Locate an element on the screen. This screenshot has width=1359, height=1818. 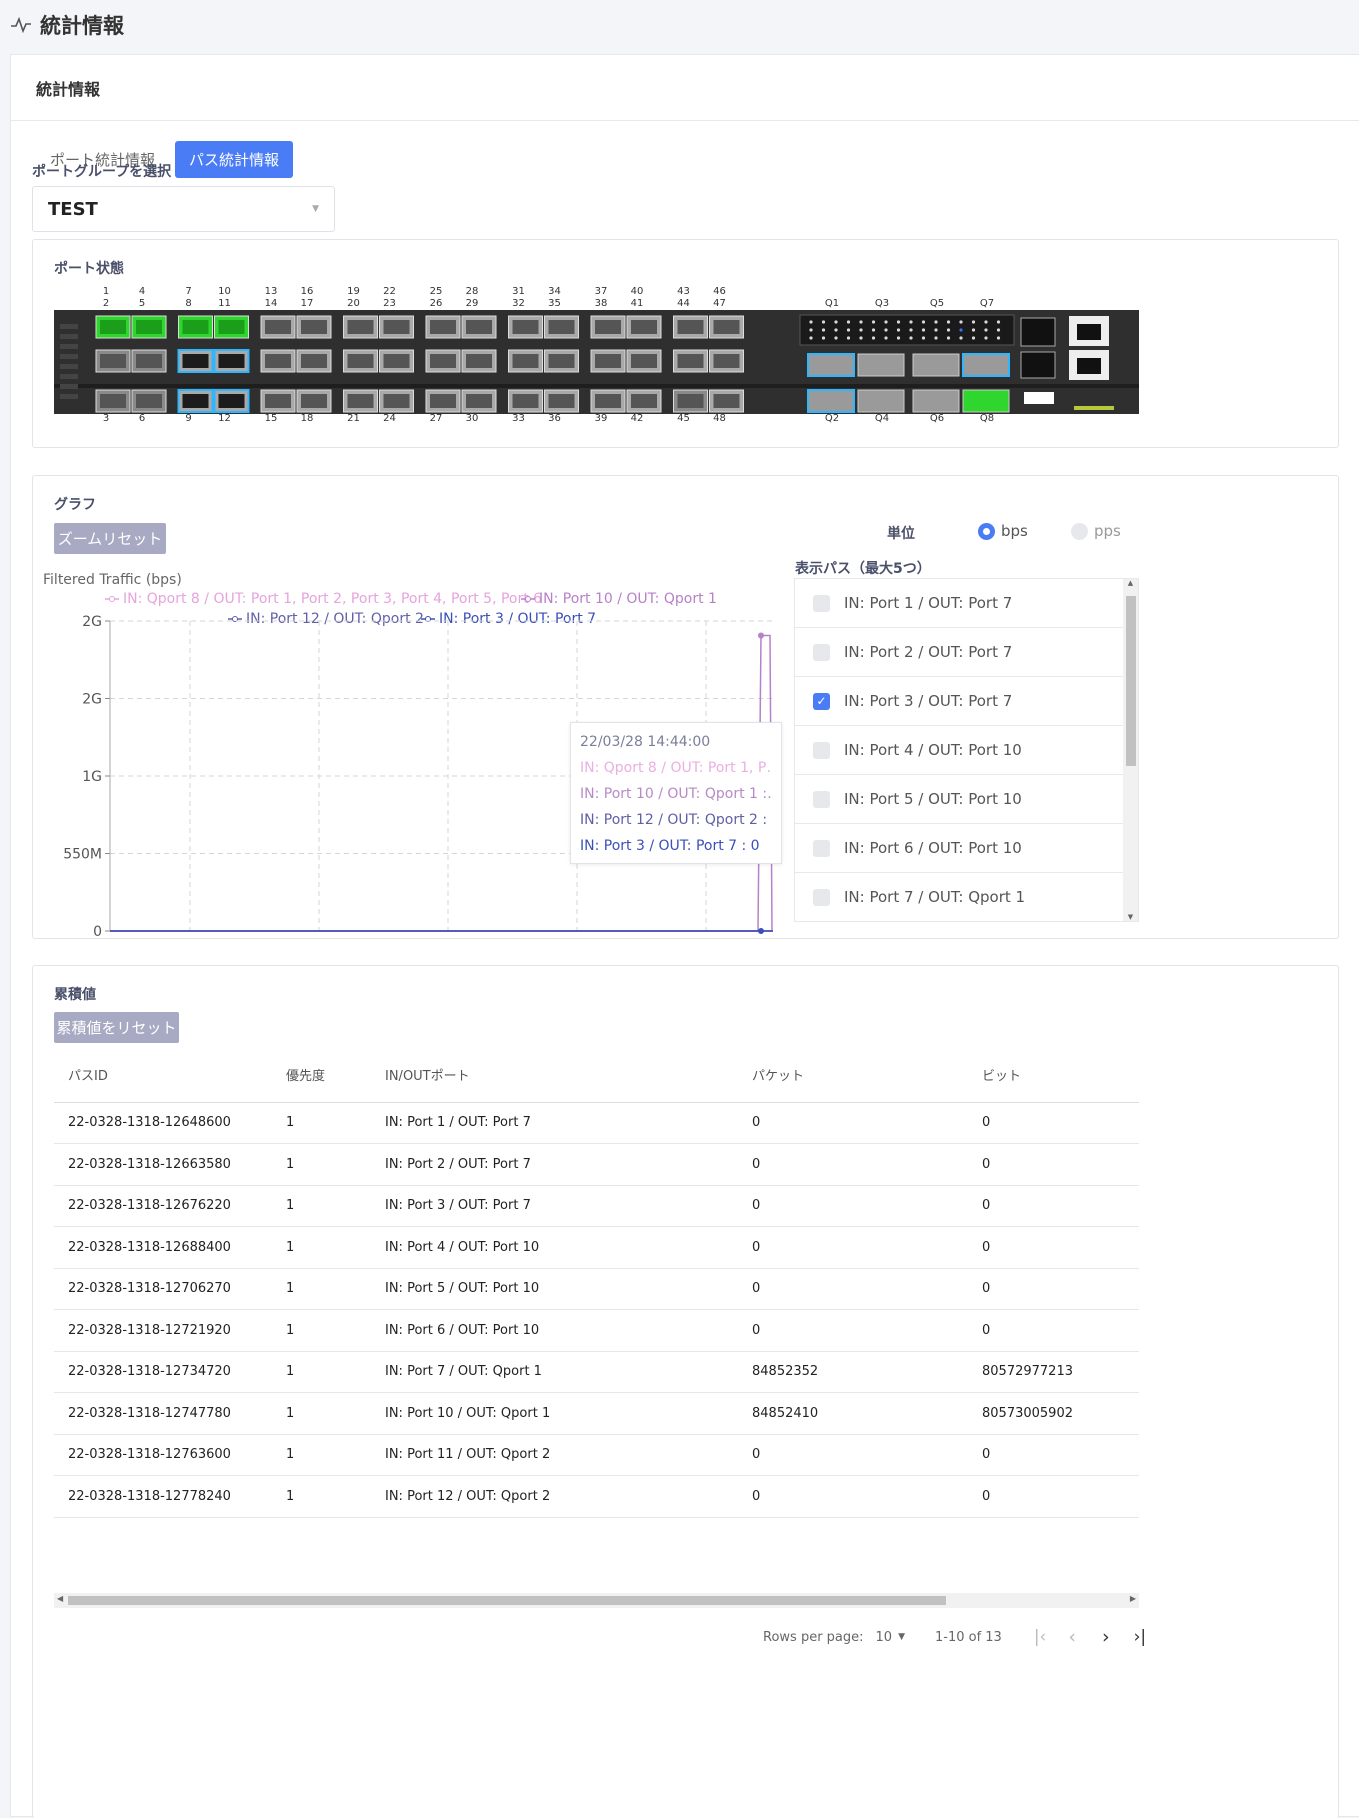
legend-item: IN: Port 12 / OUT: Qport 2 is located at coordinates (326, 619).